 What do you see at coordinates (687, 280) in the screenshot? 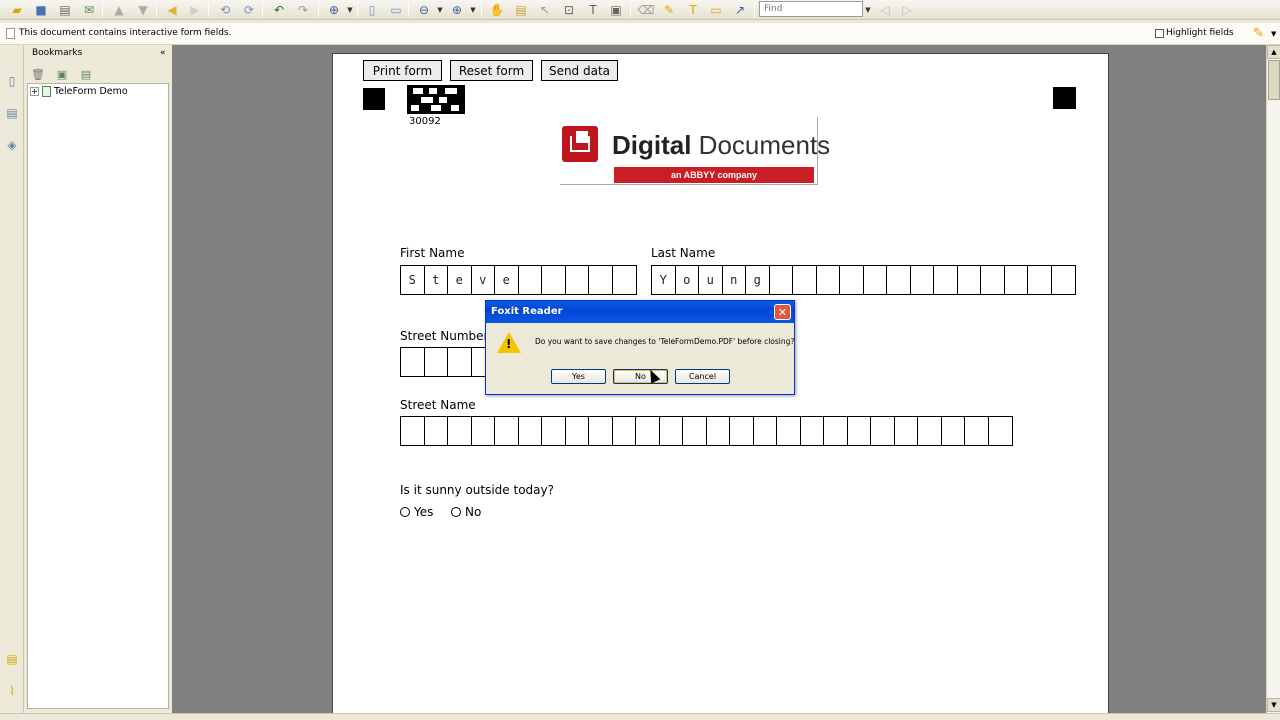
I see `char-cell: o` at bounding box center [687, 280].